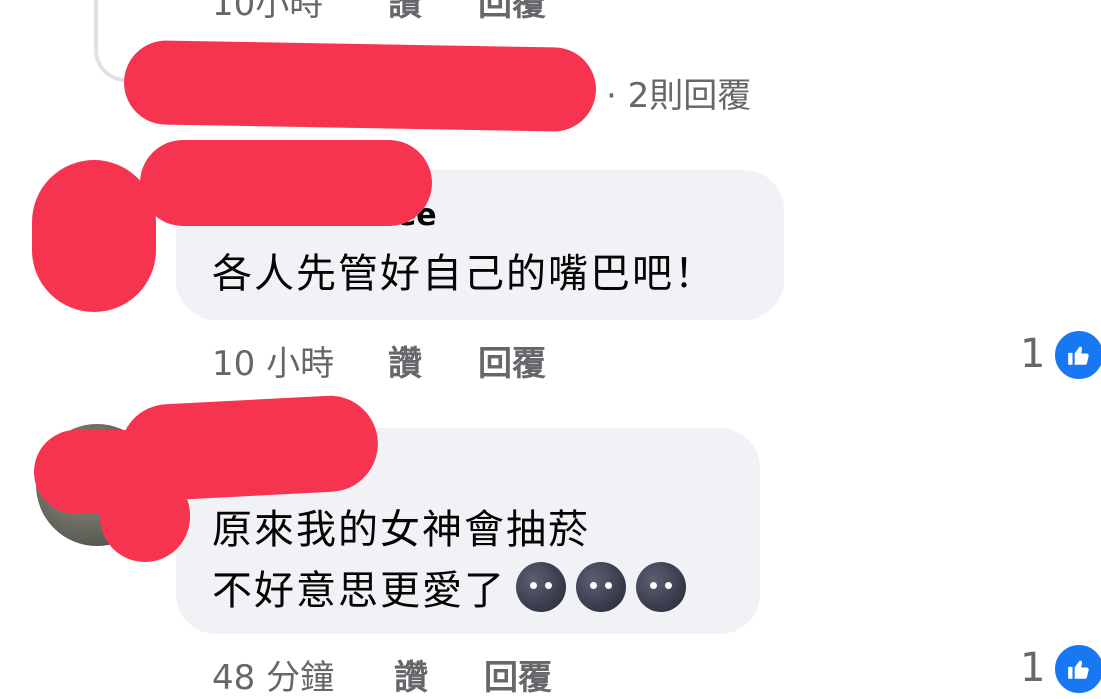 The width and height of the screenshot is (1101, 699). I want to click on view-replies-link: · 2則回覆, so click(678, 92).